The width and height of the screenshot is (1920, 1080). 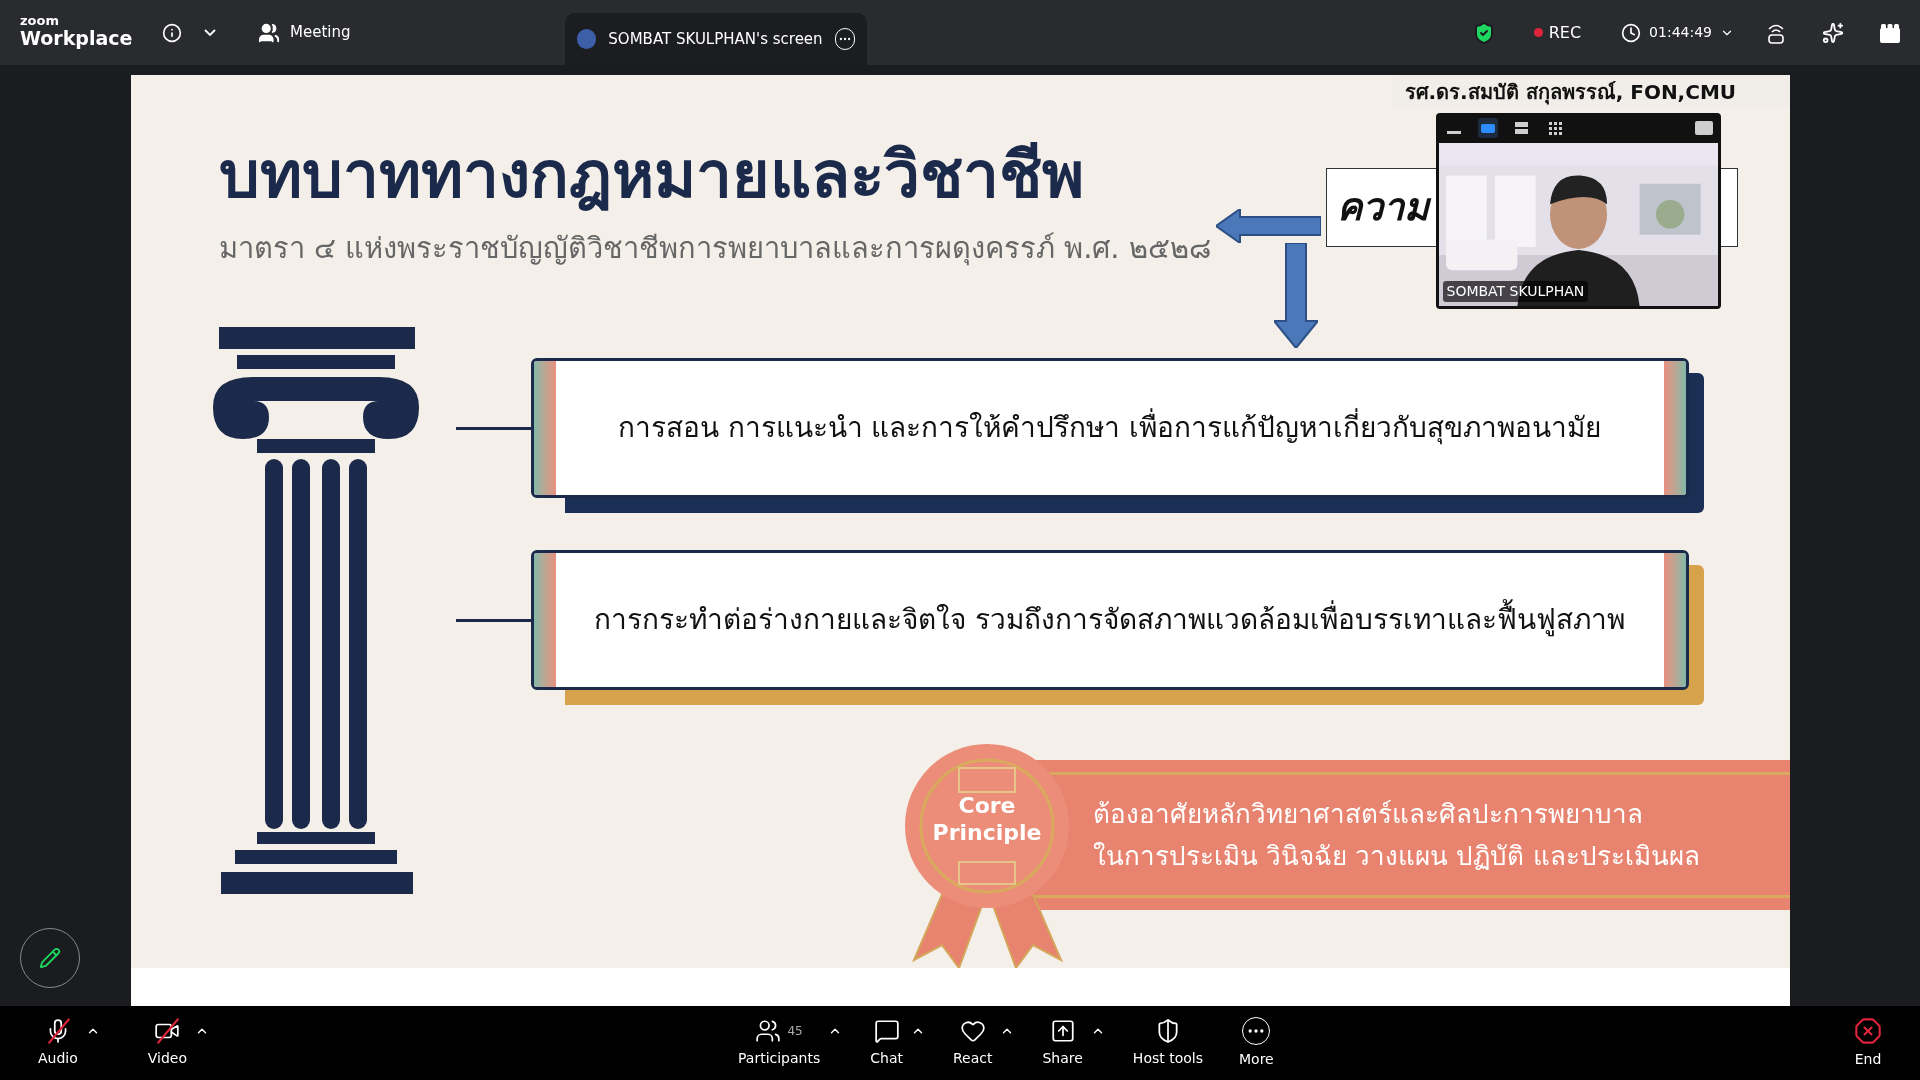 What do you see at coordinates (1268, 226) in the screenshot?
I see `left-arrow-icon` at bounding box center [1268, 226].